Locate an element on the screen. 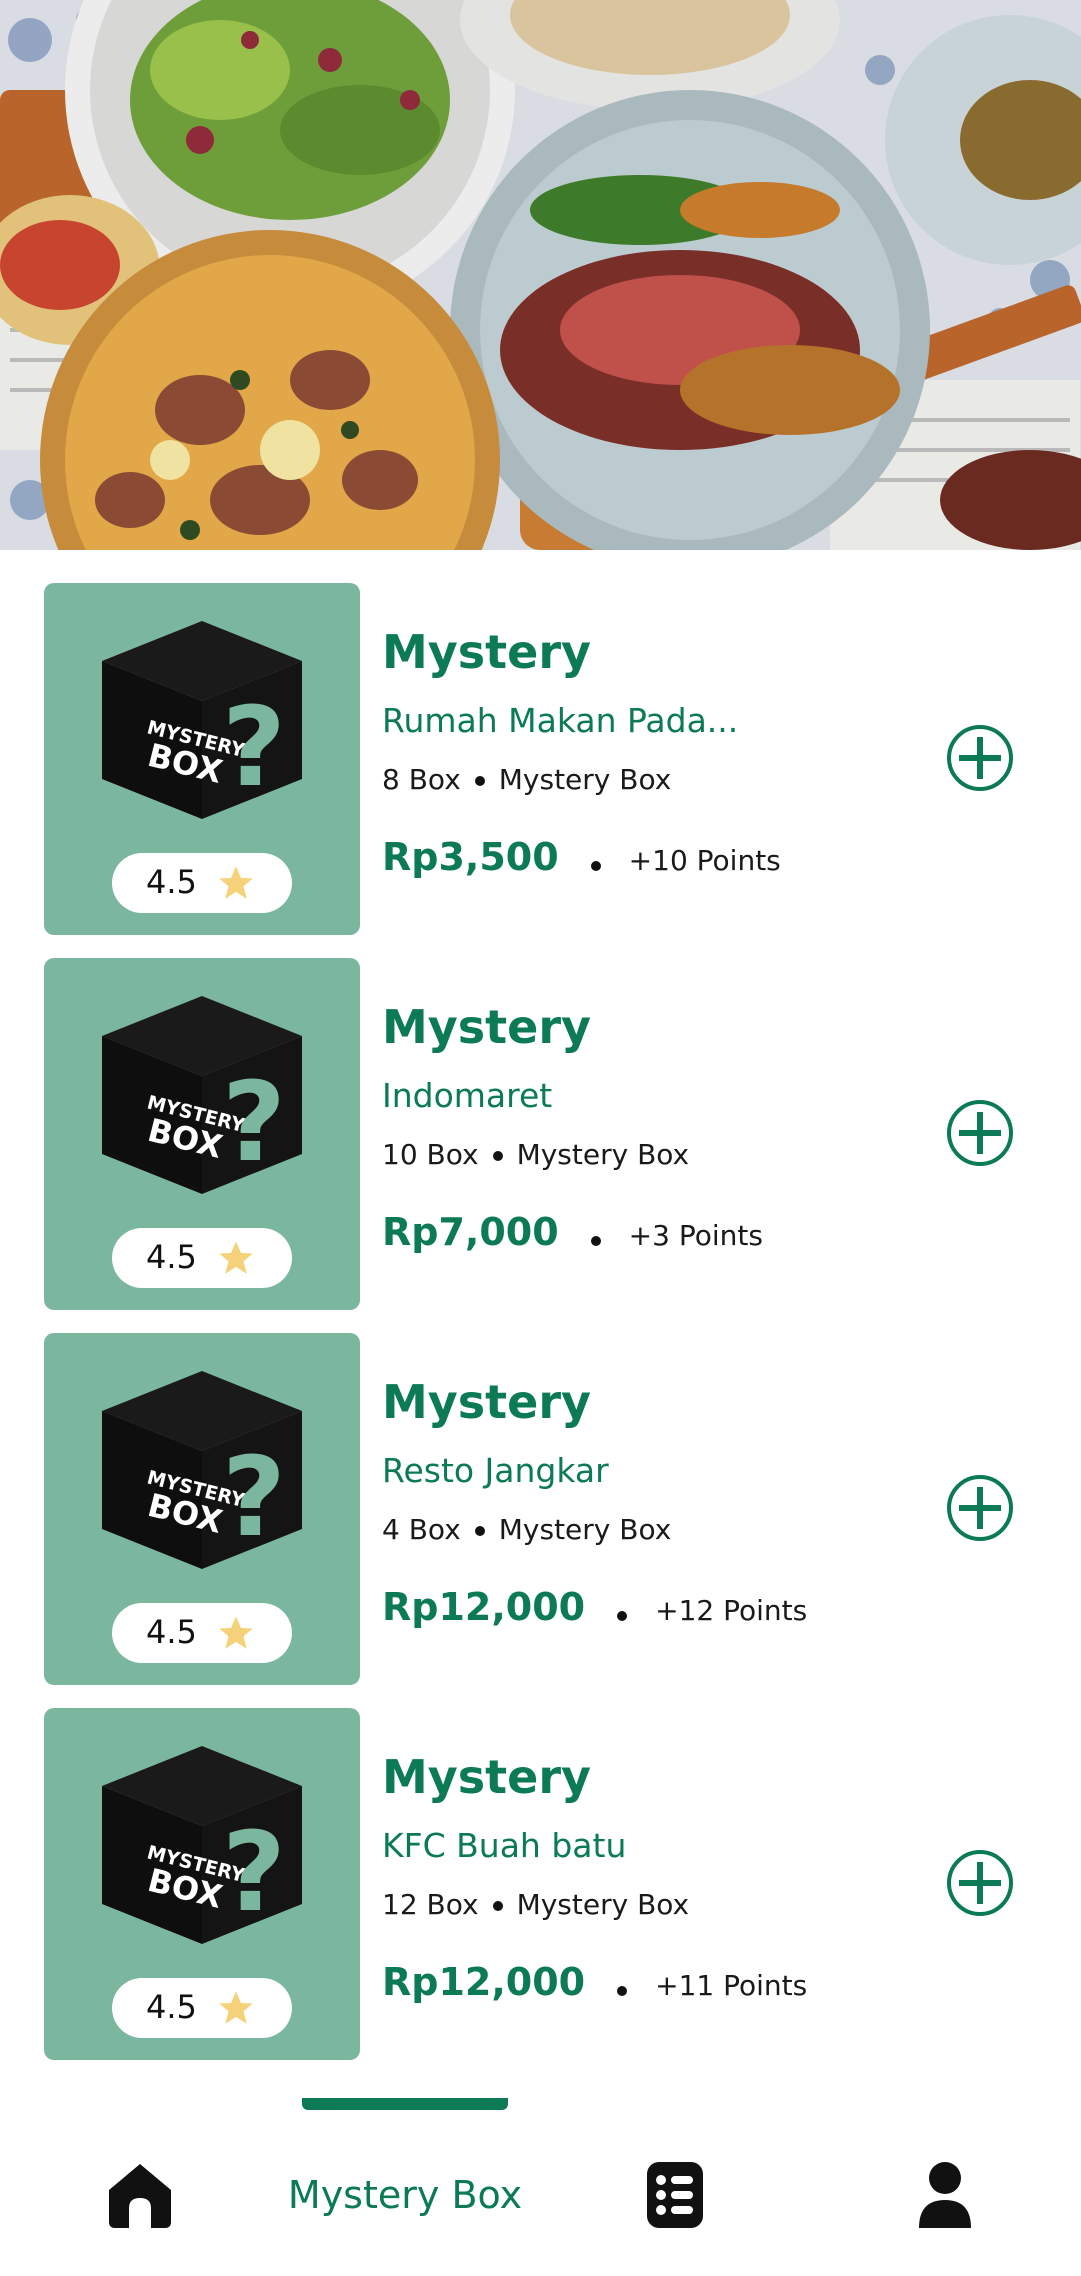 This screenshot has height=2276, width=1081. active-tab-indicator is located at coordinates (405, 2104).